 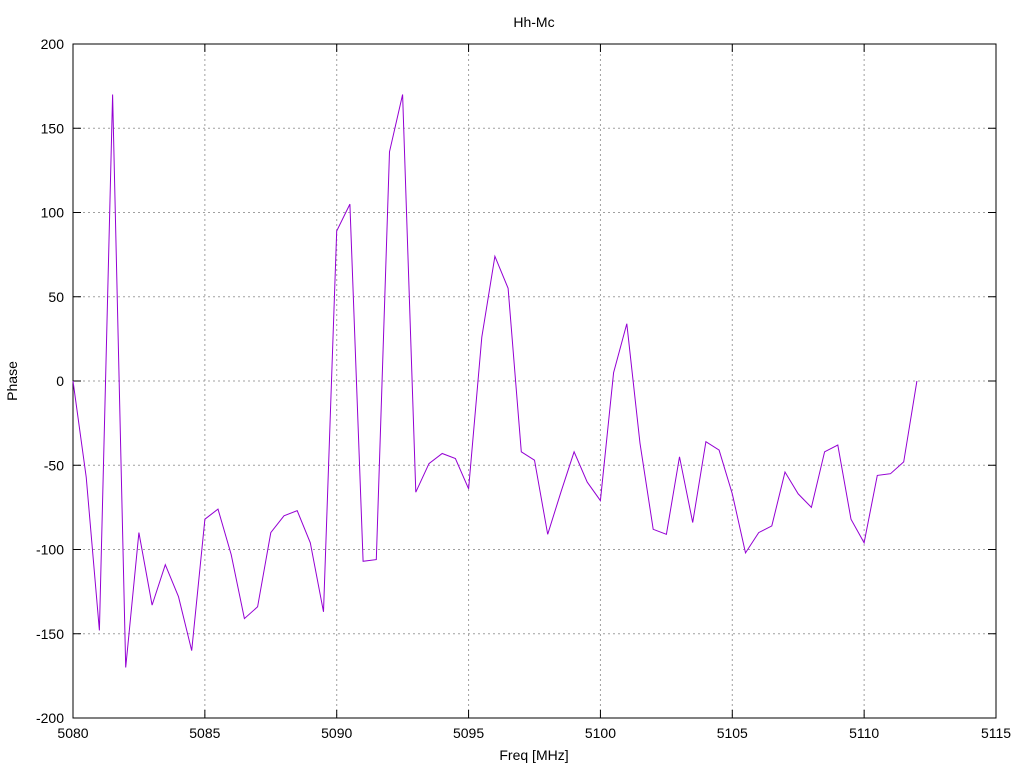 I want to click on x-tick-label: 5080, so click(x=72, y=733).